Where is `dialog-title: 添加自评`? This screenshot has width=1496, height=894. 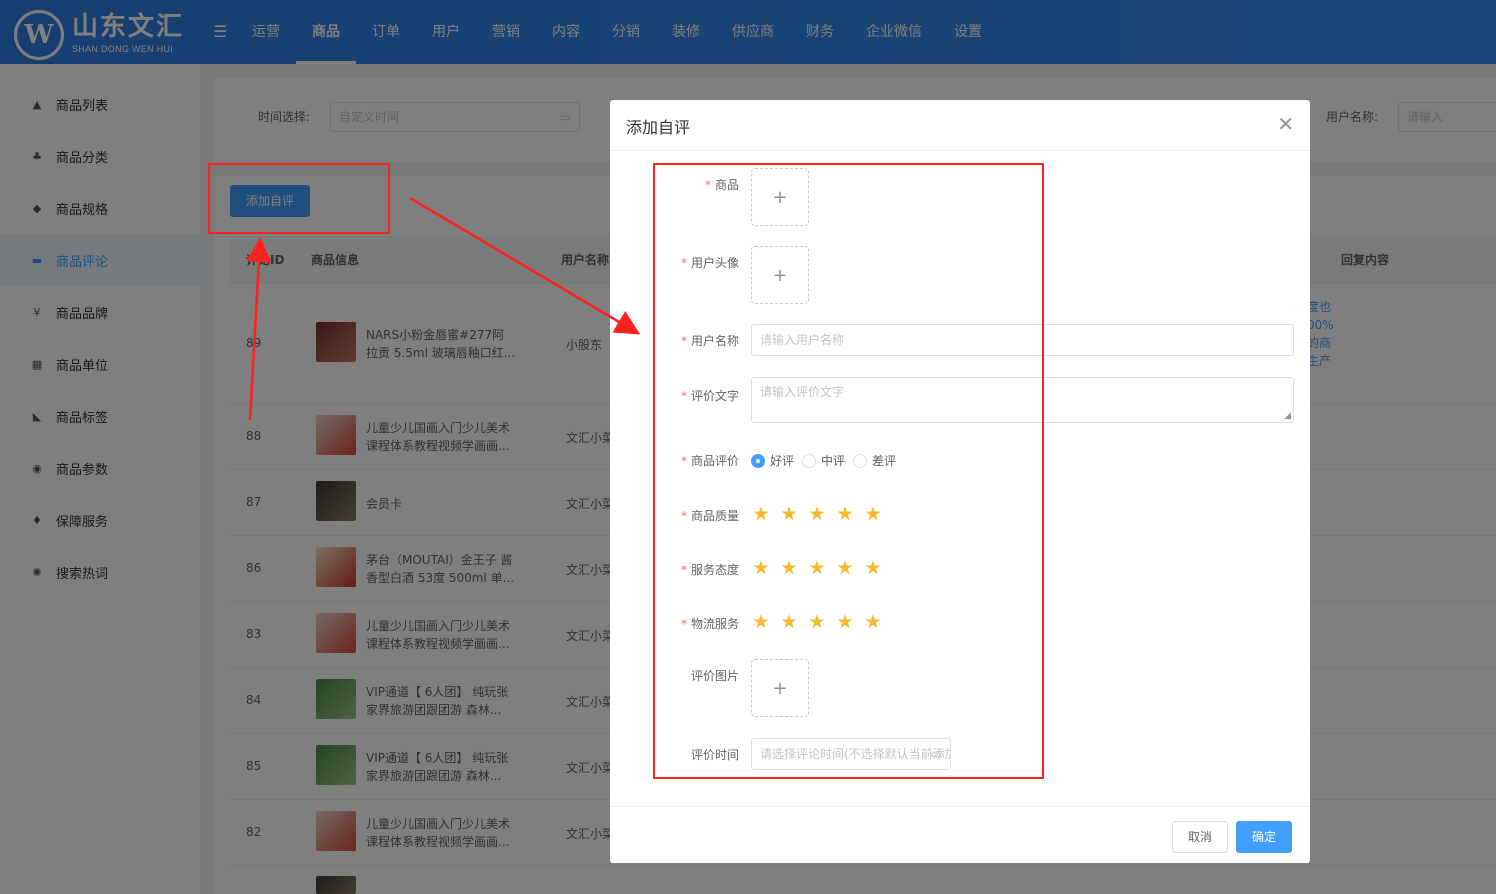
dialog-title: 添加自评 is located at coordinates (658, 127).